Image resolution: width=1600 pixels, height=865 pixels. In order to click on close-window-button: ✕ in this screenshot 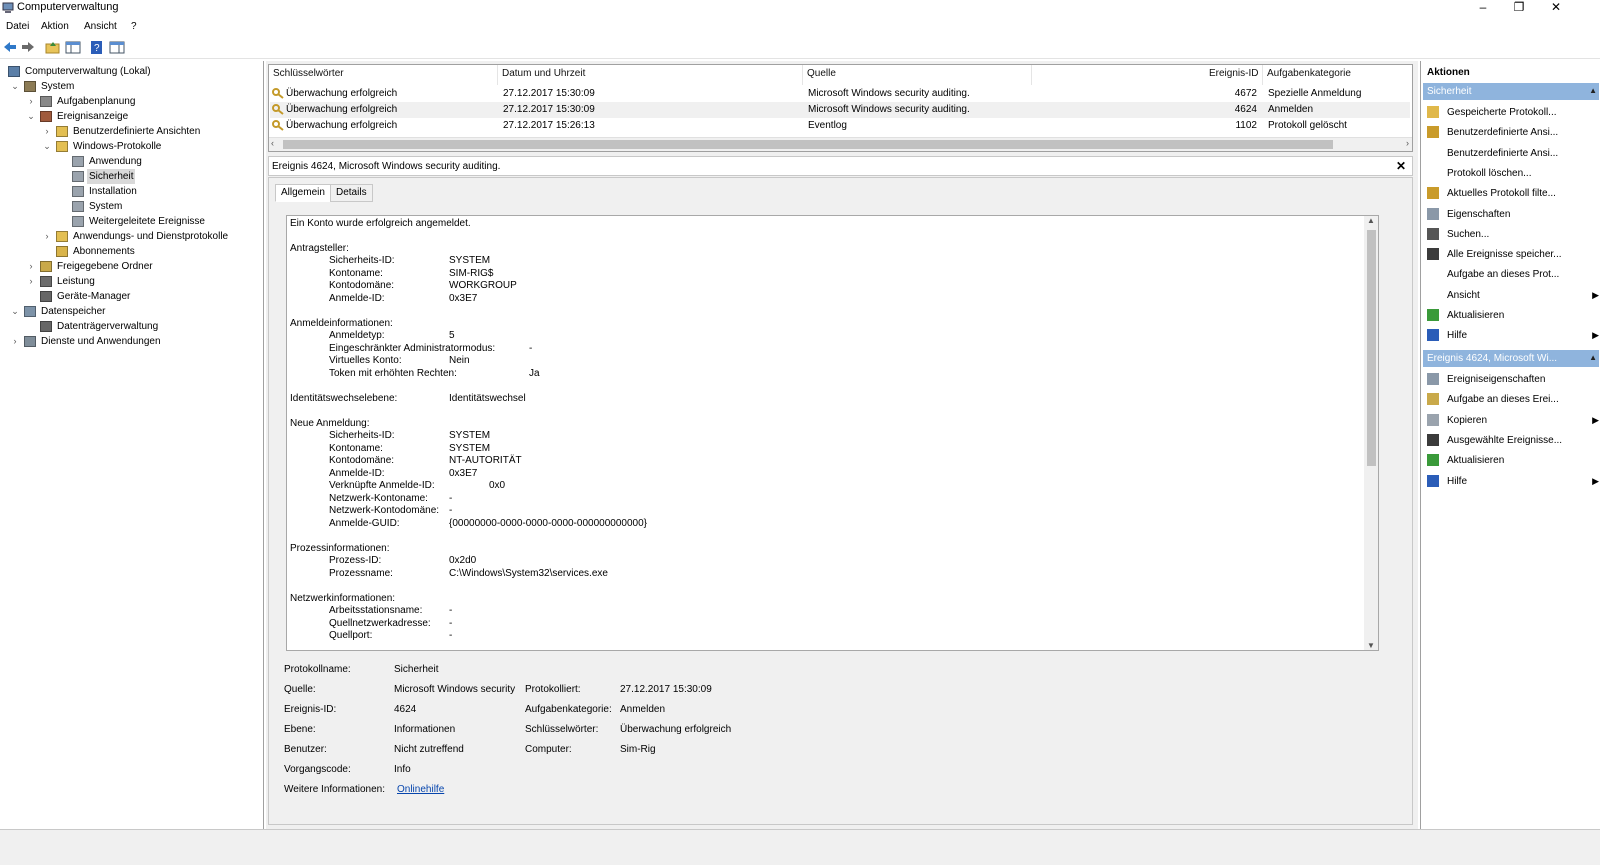, I will do `click(1556, 8)`.